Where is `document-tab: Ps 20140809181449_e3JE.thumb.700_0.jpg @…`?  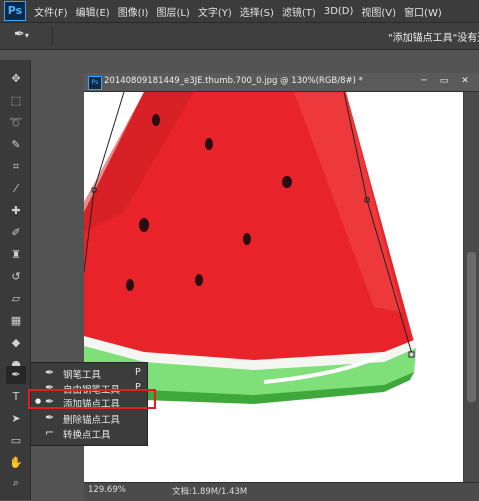
document-tab: Ps 20140809181449_e3JE.thumb.700_0.jpg @… is located at coordinates (281, 82).